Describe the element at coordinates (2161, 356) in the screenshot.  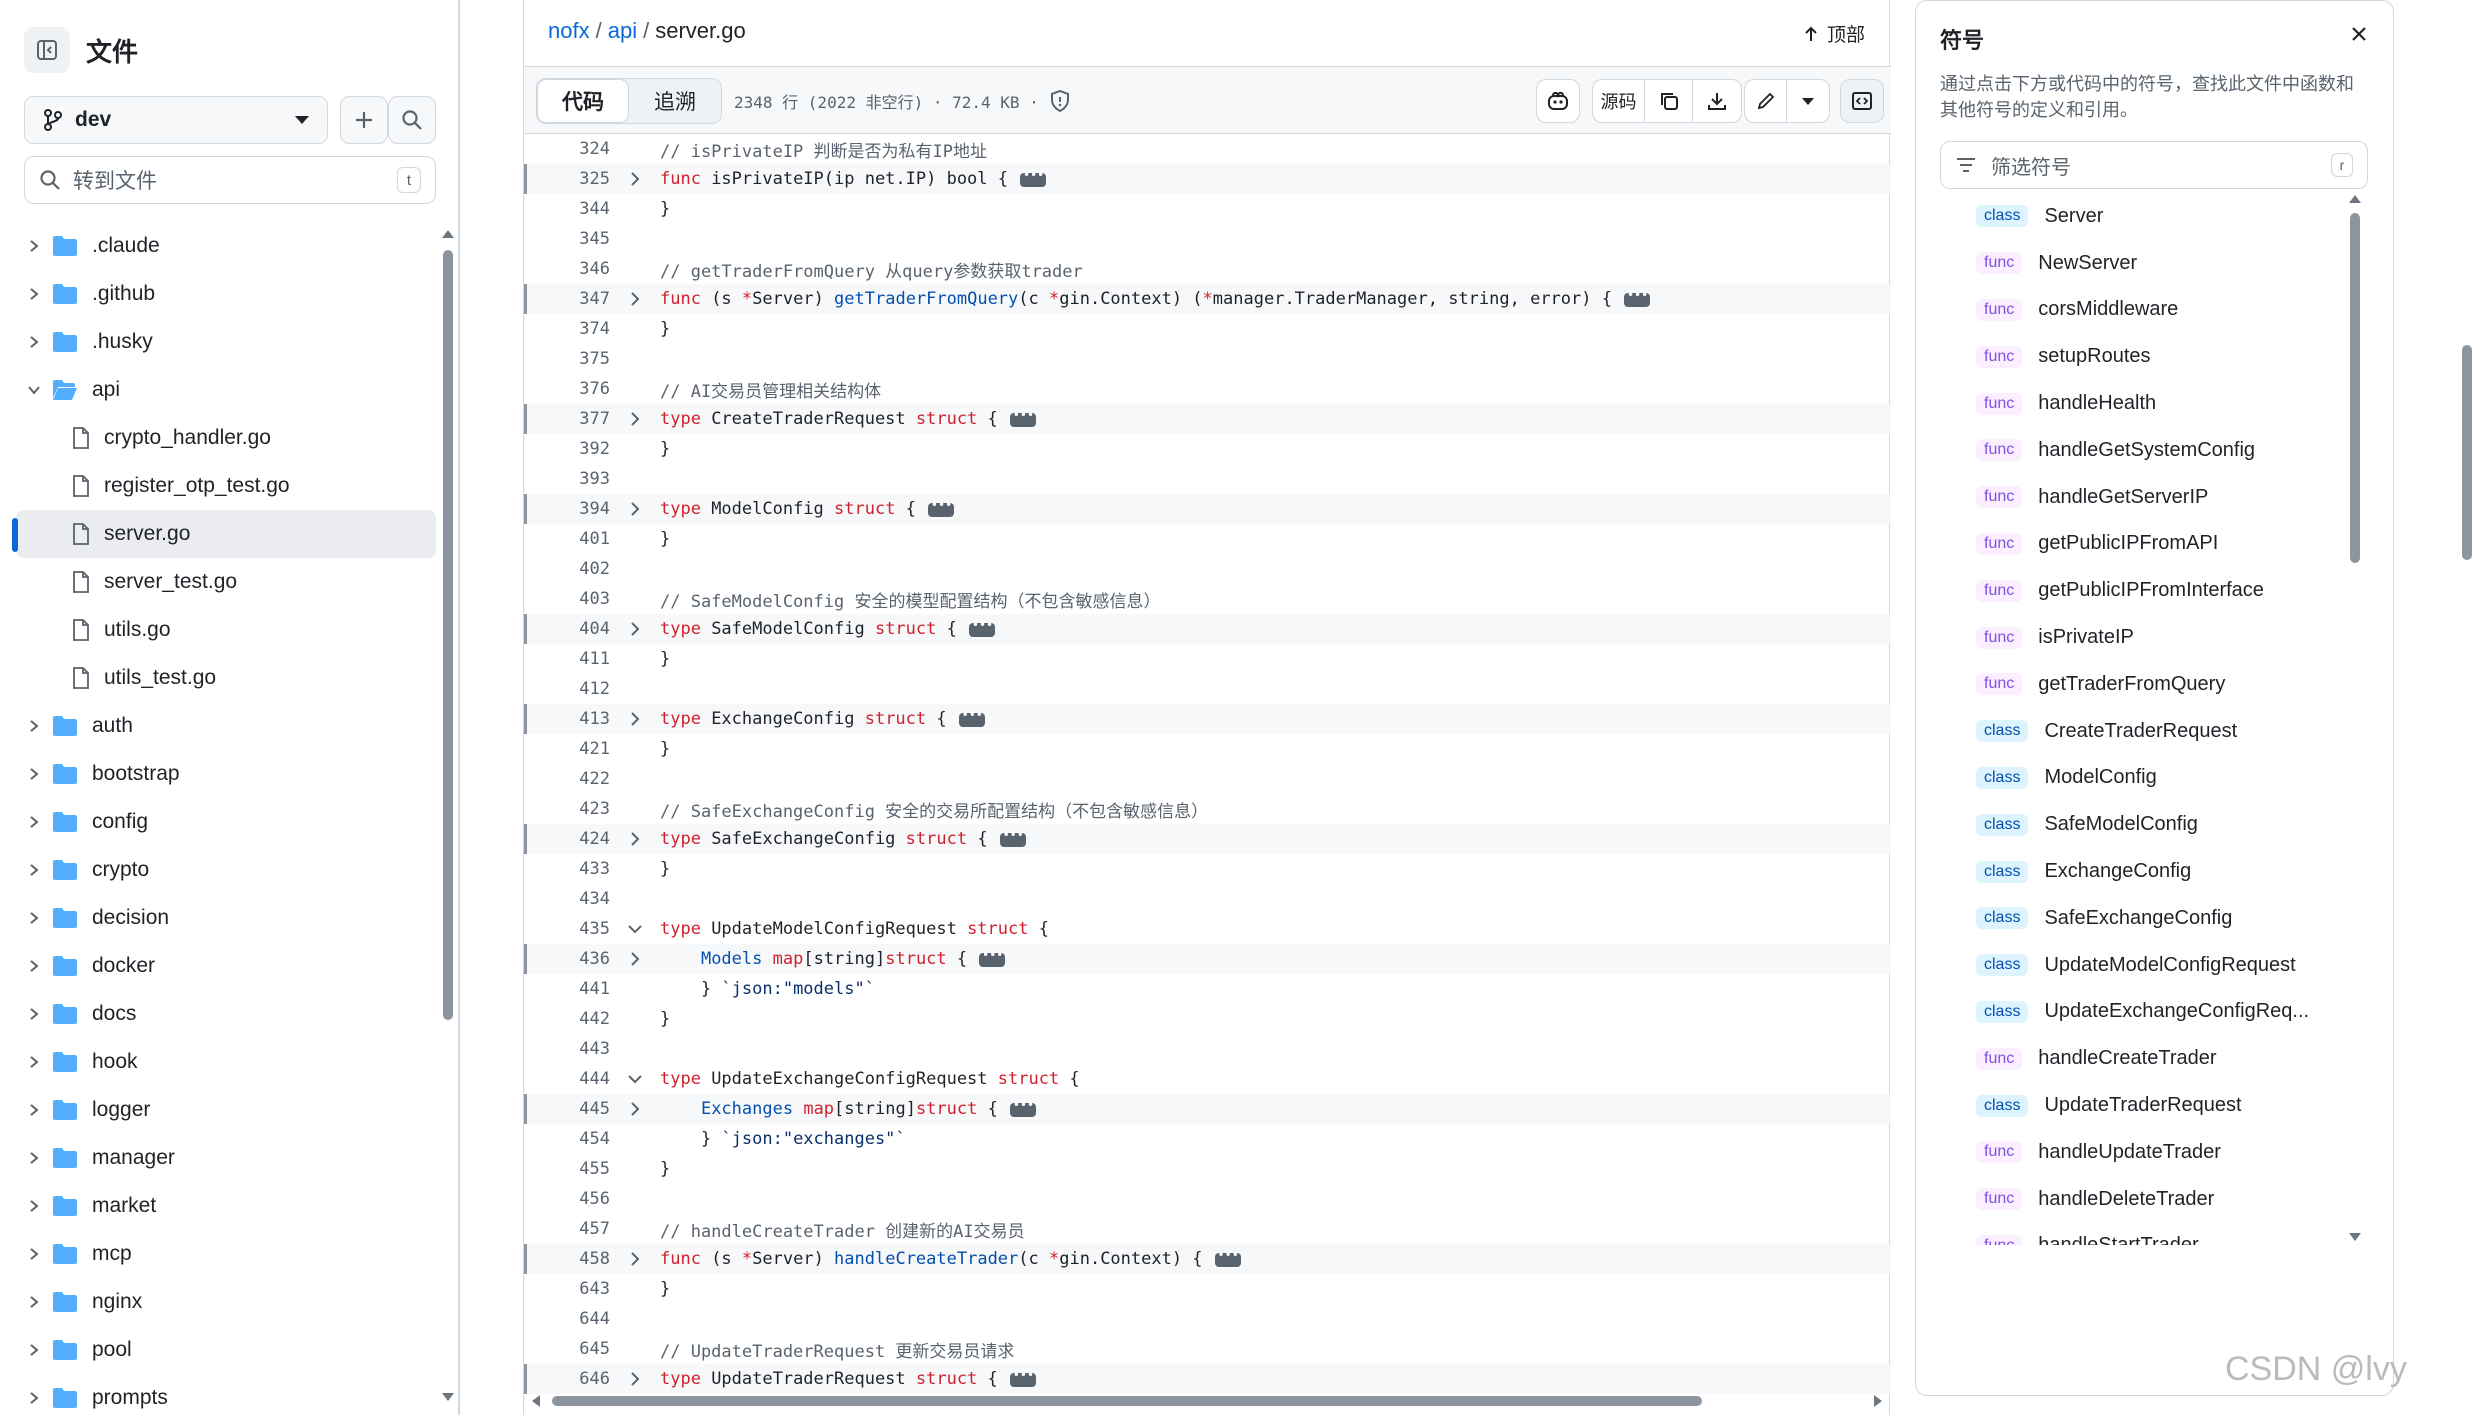
I see `symbol-item: func setupRoutes` at that location.